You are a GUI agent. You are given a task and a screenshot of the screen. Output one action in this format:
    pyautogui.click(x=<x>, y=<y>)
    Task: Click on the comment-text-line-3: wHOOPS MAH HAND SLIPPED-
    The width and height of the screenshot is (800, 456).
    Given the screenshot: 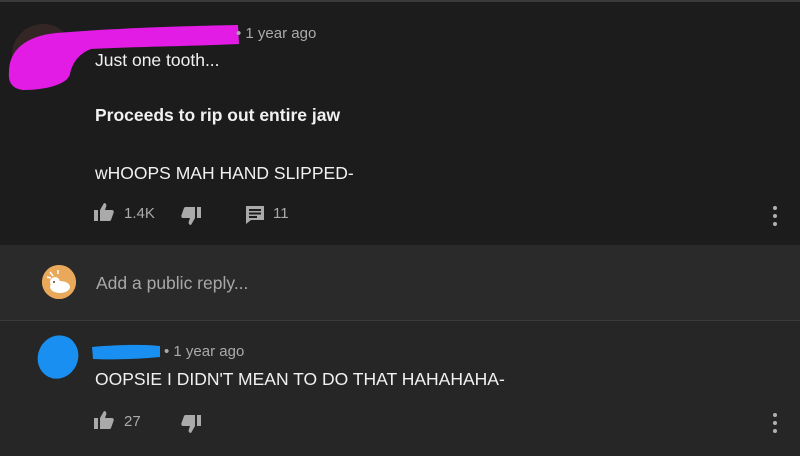 What is the action you would take?
    pyautogui.click(x=224, y=173)
    